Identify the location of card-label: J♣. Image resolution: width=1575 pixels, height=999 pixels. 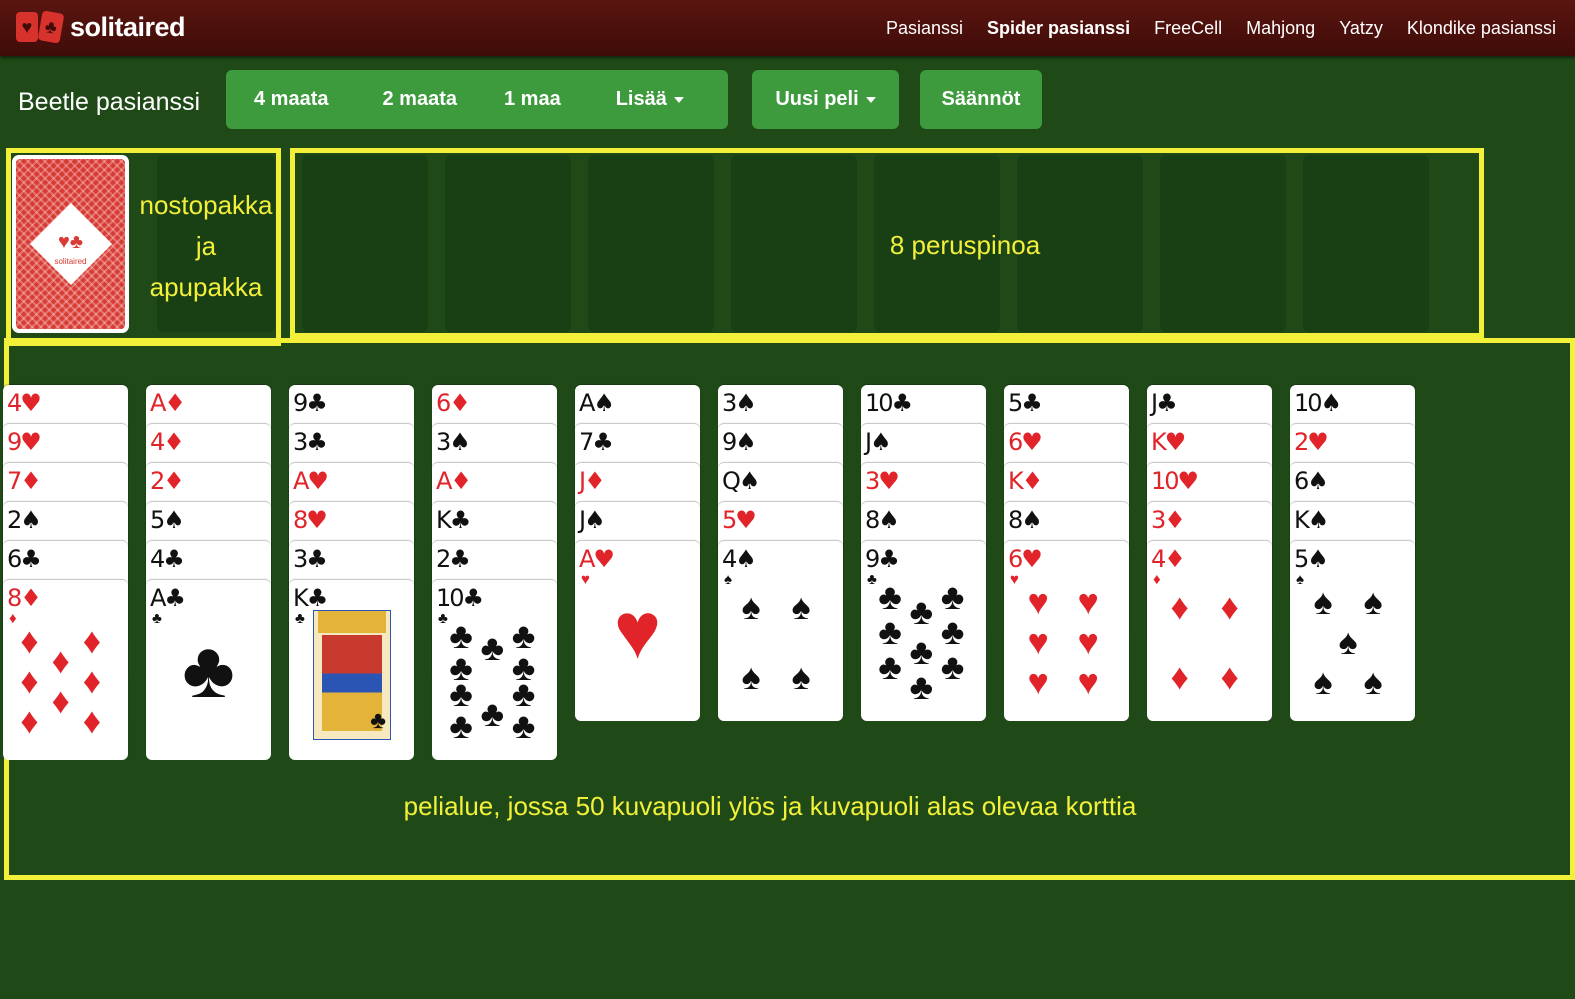
(1164, 403).